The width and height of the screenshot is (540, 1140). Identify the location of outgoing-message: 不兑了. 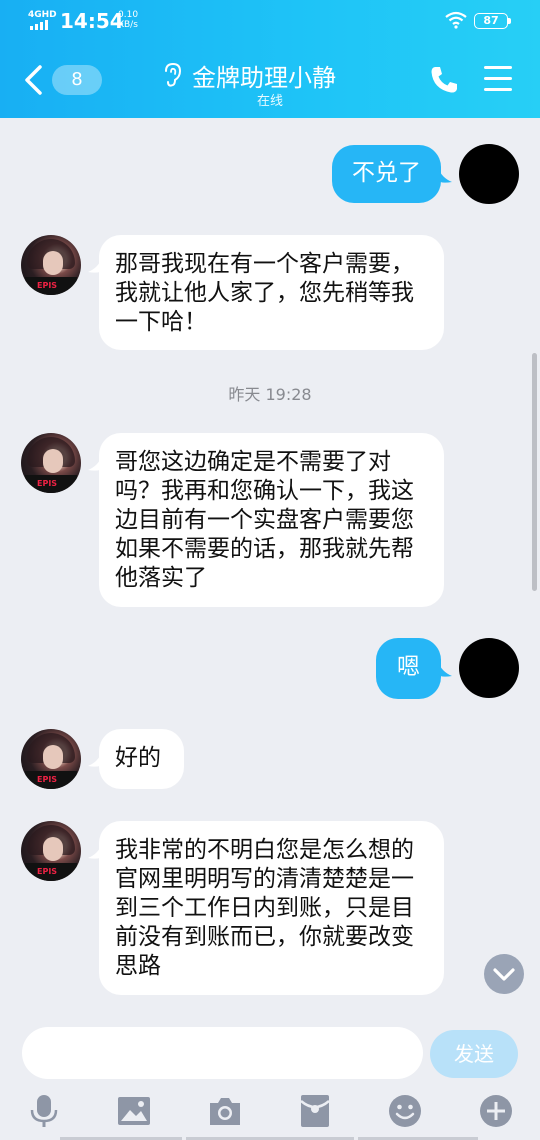
(386, 174).